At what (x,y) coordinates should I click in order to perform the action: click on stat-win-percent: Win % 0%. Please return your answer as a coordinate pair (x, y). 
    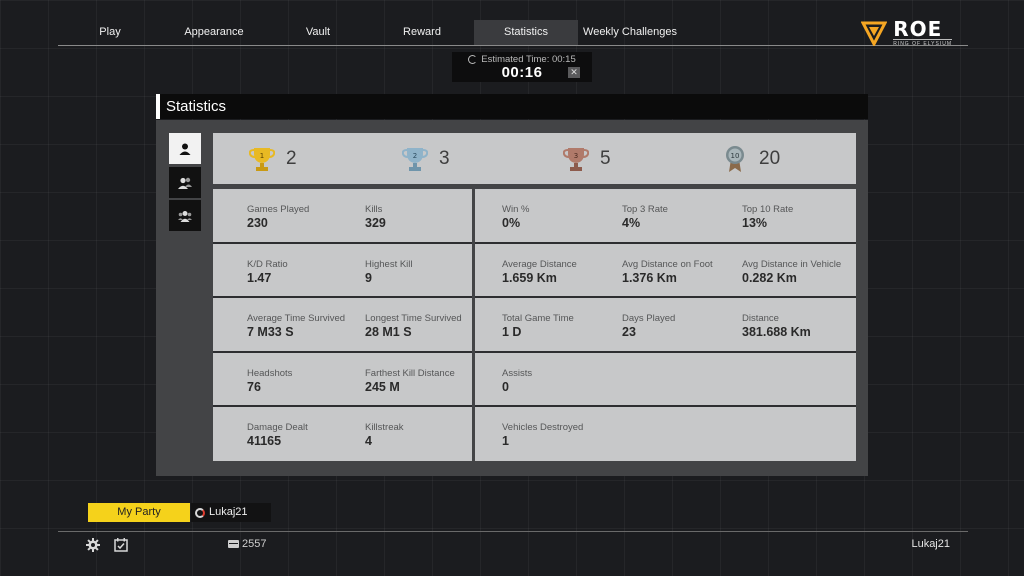
    Looking at the image, I should click on (515, 217).